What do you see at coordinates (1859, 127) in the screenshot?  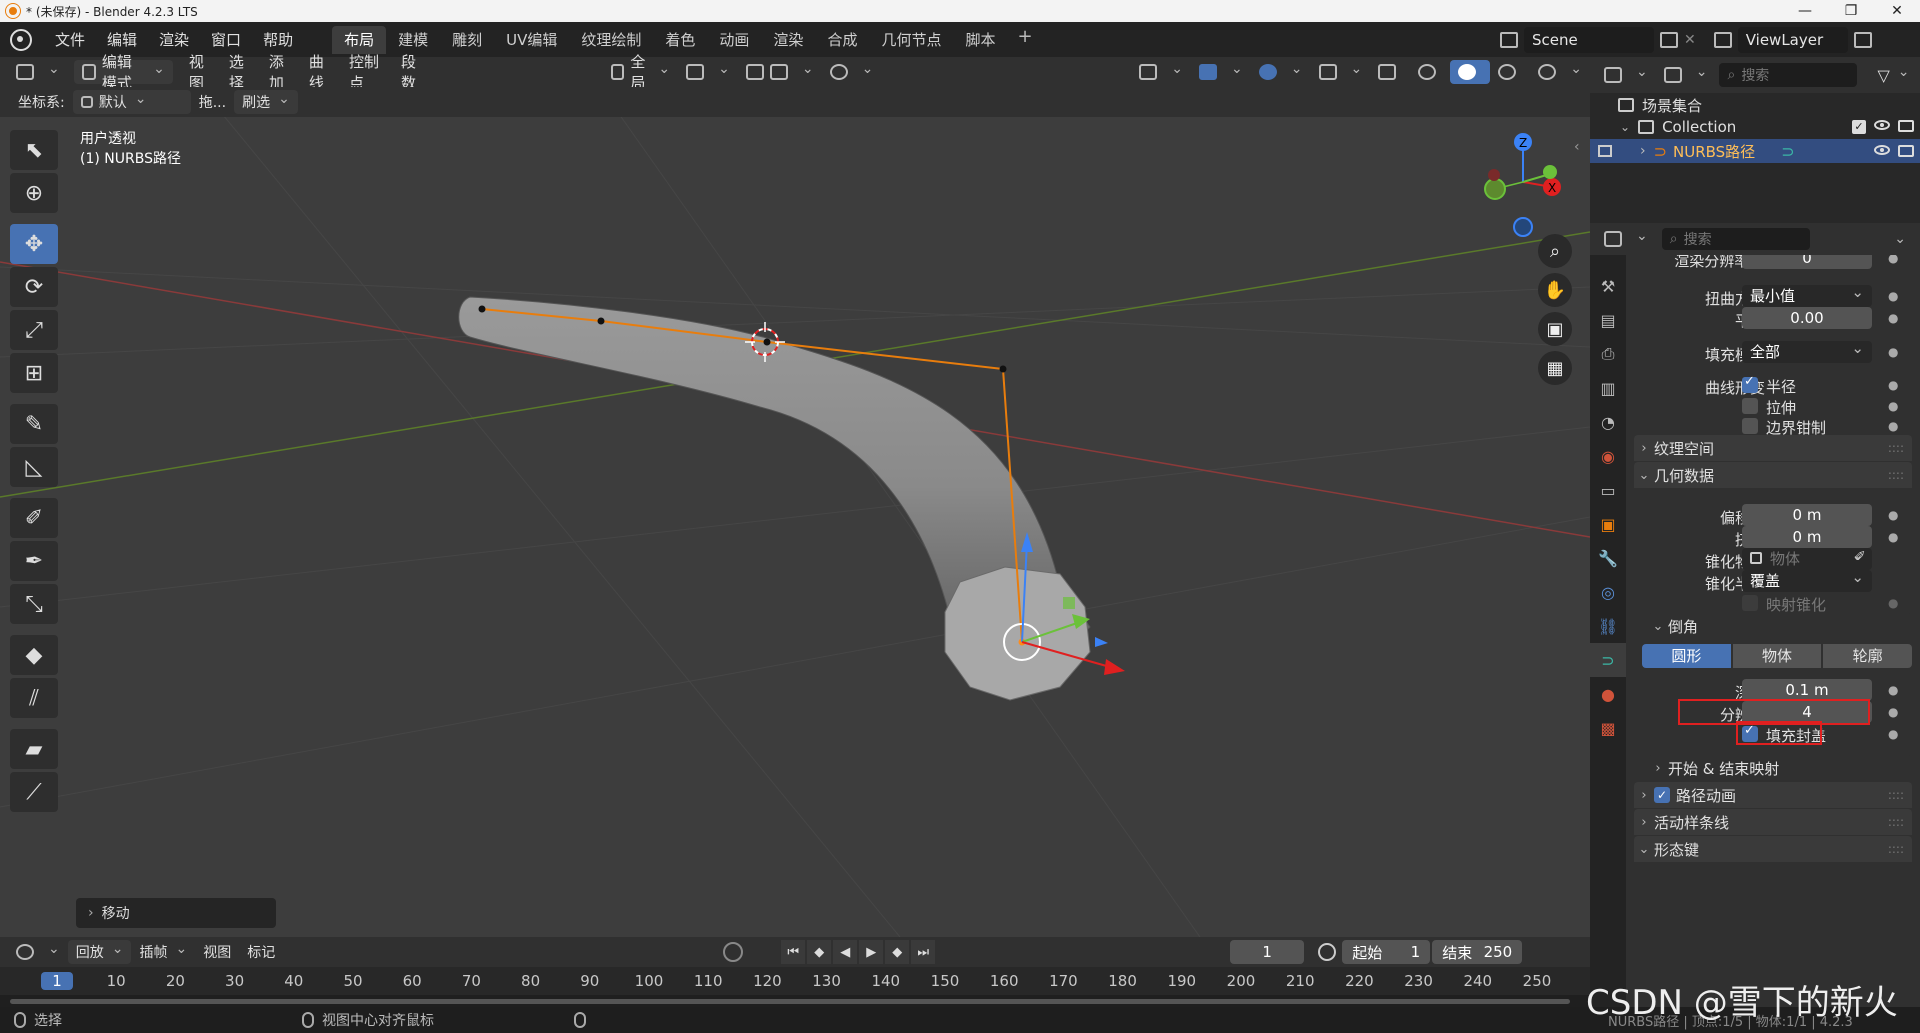 I see `collection-exclude-checkbox: ✓` at bounding box center [1859, 127].